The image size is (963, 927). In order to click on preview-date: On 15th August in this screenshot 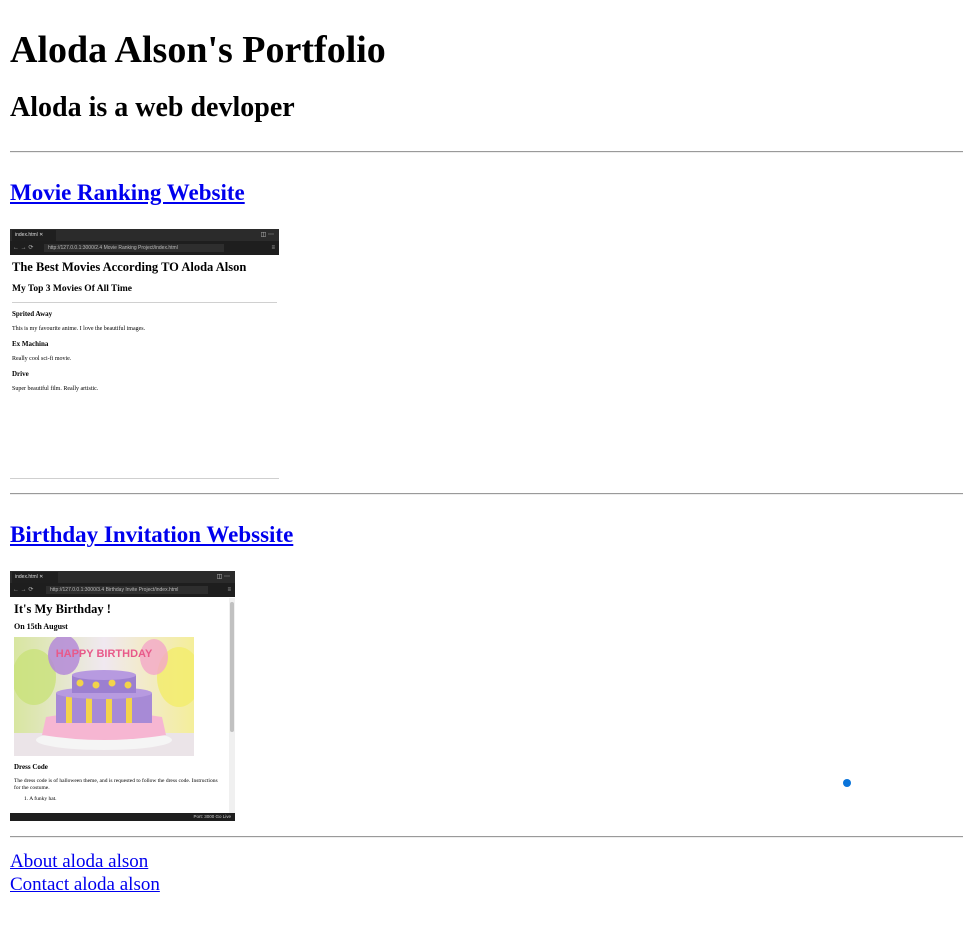, I will do `click(41, 626)`.